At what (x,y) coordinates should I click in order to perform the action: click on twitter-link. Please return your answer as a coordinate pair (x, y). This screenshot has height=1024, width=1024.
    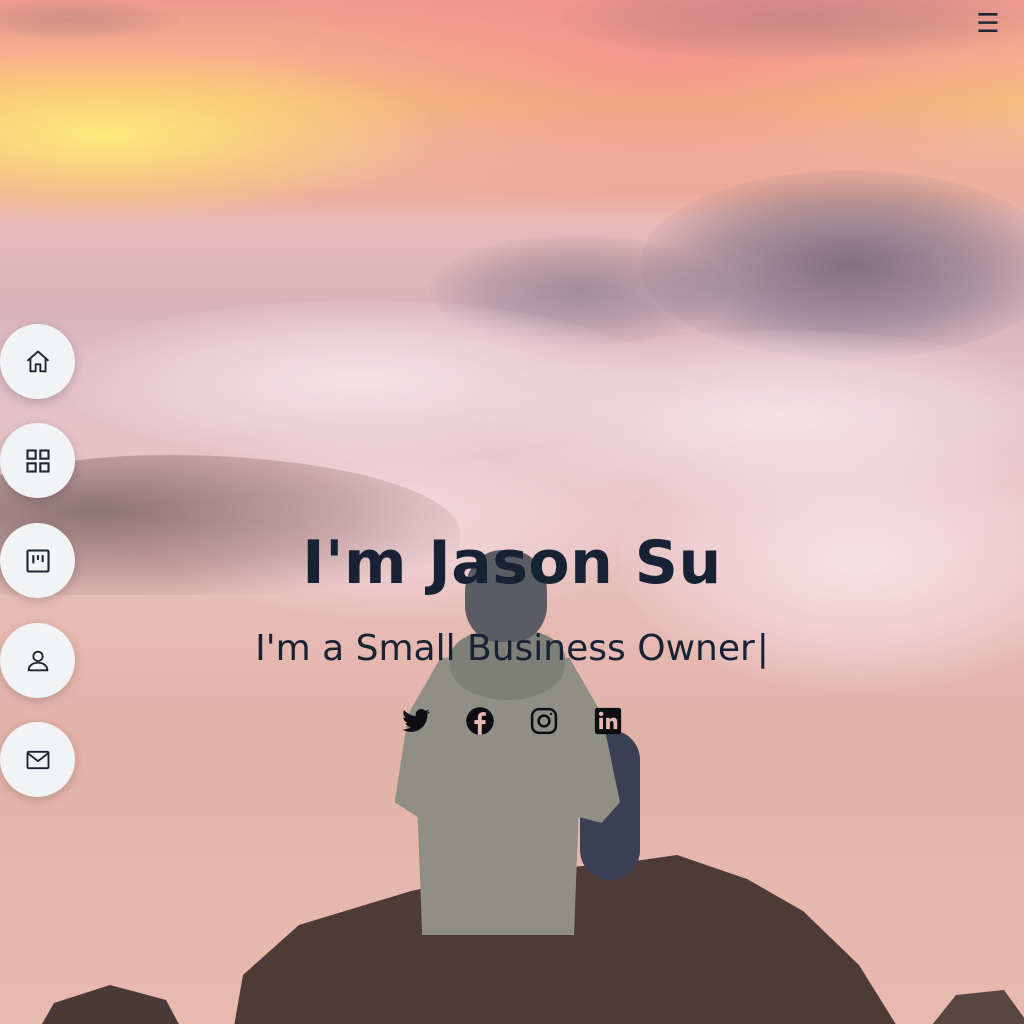
    Looking at the image, I should click on (416, 721).